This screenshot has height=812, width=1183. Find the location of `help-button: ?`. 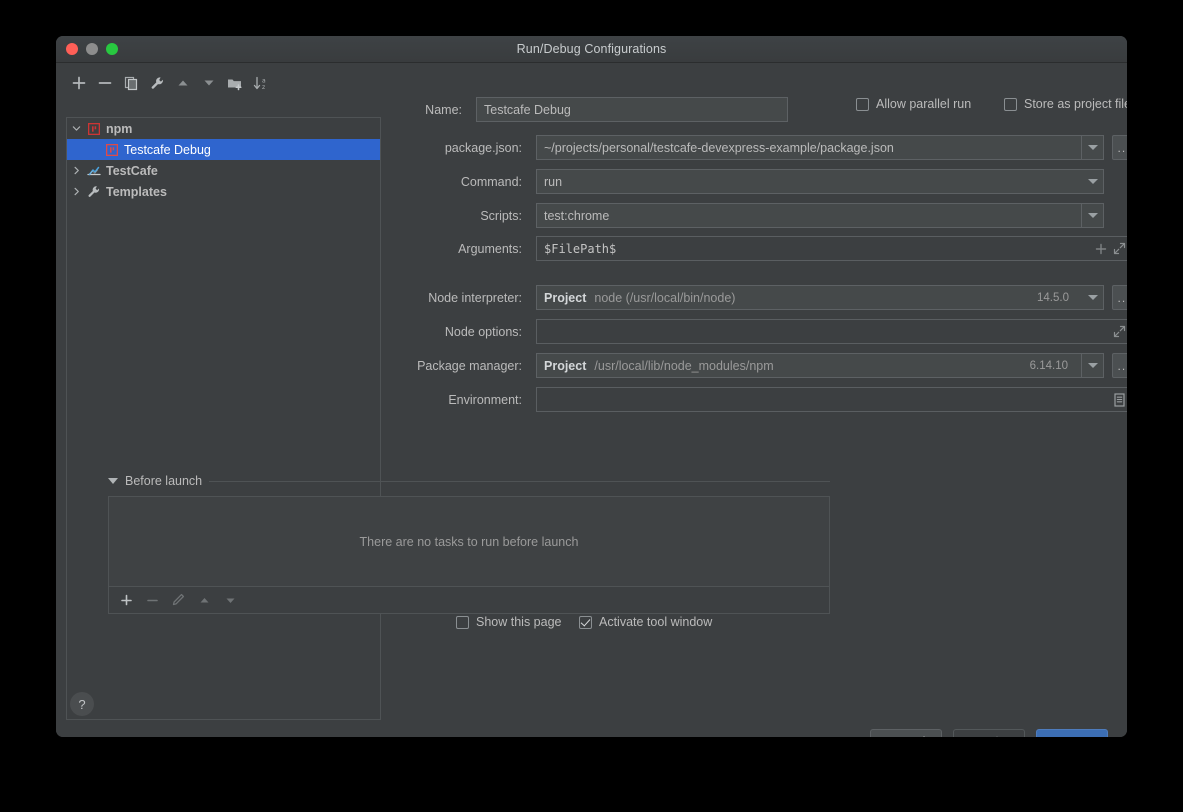

help-button: ? is located at coordinates (82, 704).